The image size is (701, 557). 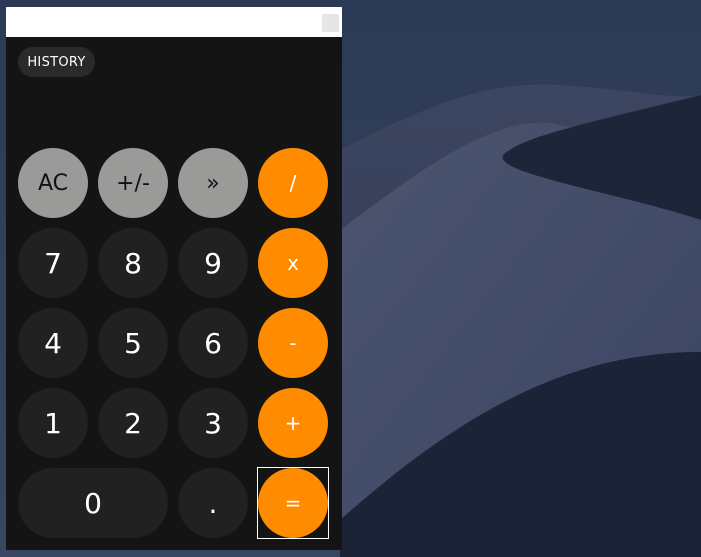 I want to click on clear-button: AC, so click(x=53, y=183).